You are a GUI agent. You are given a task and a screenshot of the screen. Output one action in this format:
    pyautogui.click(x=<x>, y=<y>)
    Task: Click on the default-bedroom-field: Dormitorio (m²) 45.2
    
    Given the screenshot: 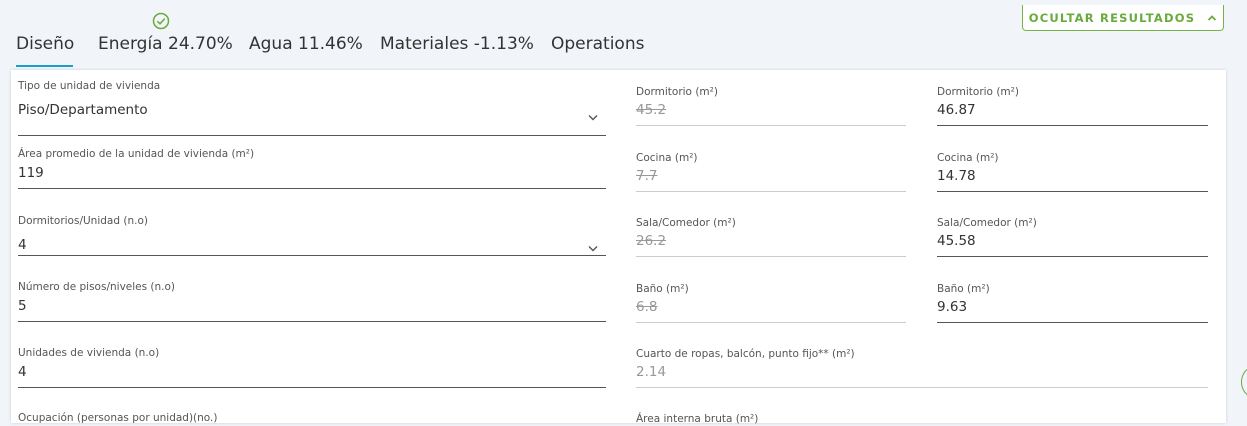 What is the action you would take?
    pyautogui.click(x=771, y=107)
    